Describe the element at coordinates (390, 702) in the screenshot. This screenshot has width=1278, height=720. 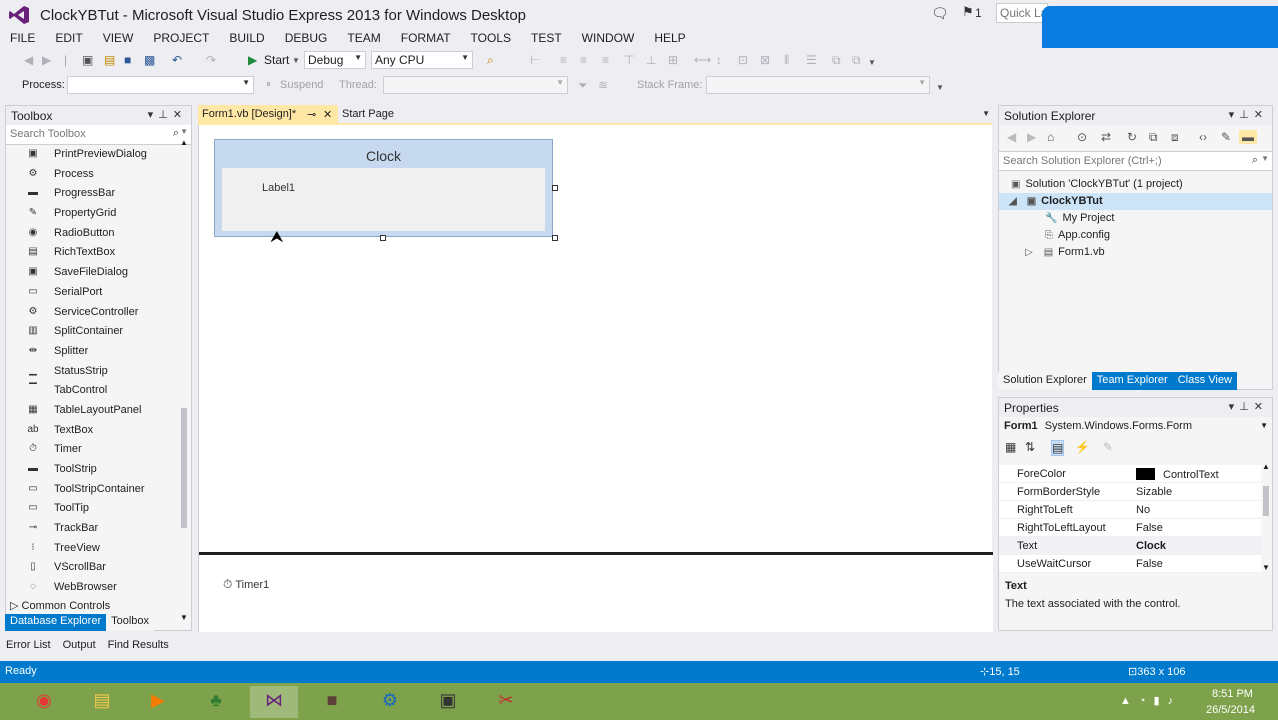
I see `eclipse-icon: ⚙` at that location.